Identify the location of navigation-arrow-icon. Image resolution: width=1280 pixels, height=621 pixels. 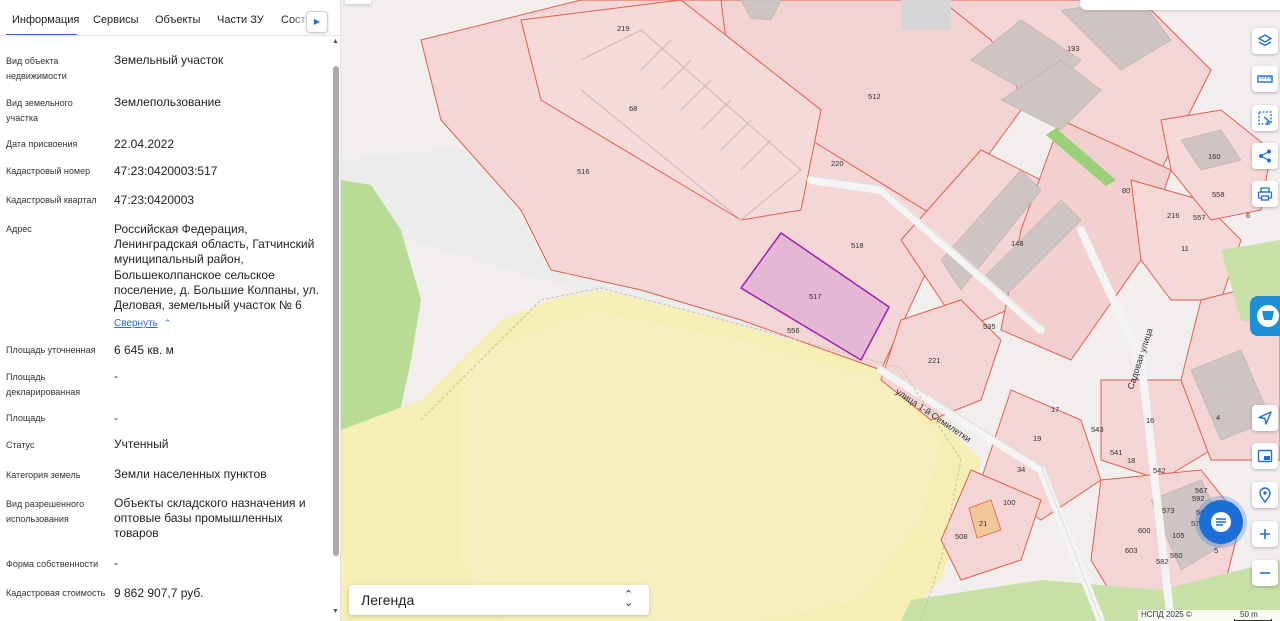
(1265, 418).